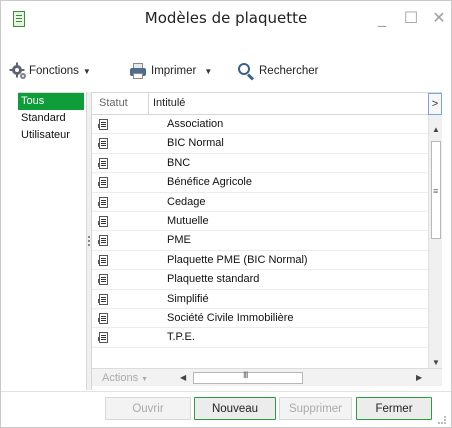  I want to click on row-title: Cedage, so click(186, 201).